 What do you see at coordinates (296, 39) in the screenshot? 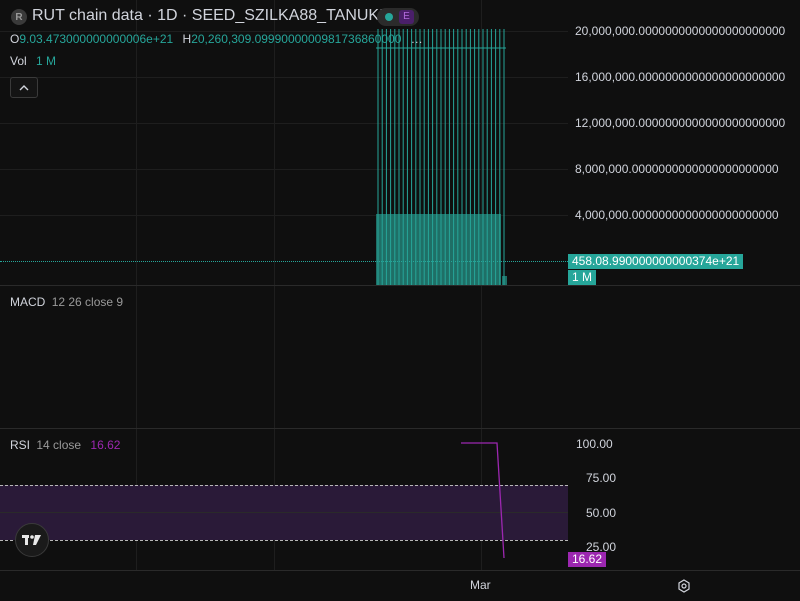
I see `high-value: 20,260,309.0999000000981736860000` at bounding box center [296, 39].